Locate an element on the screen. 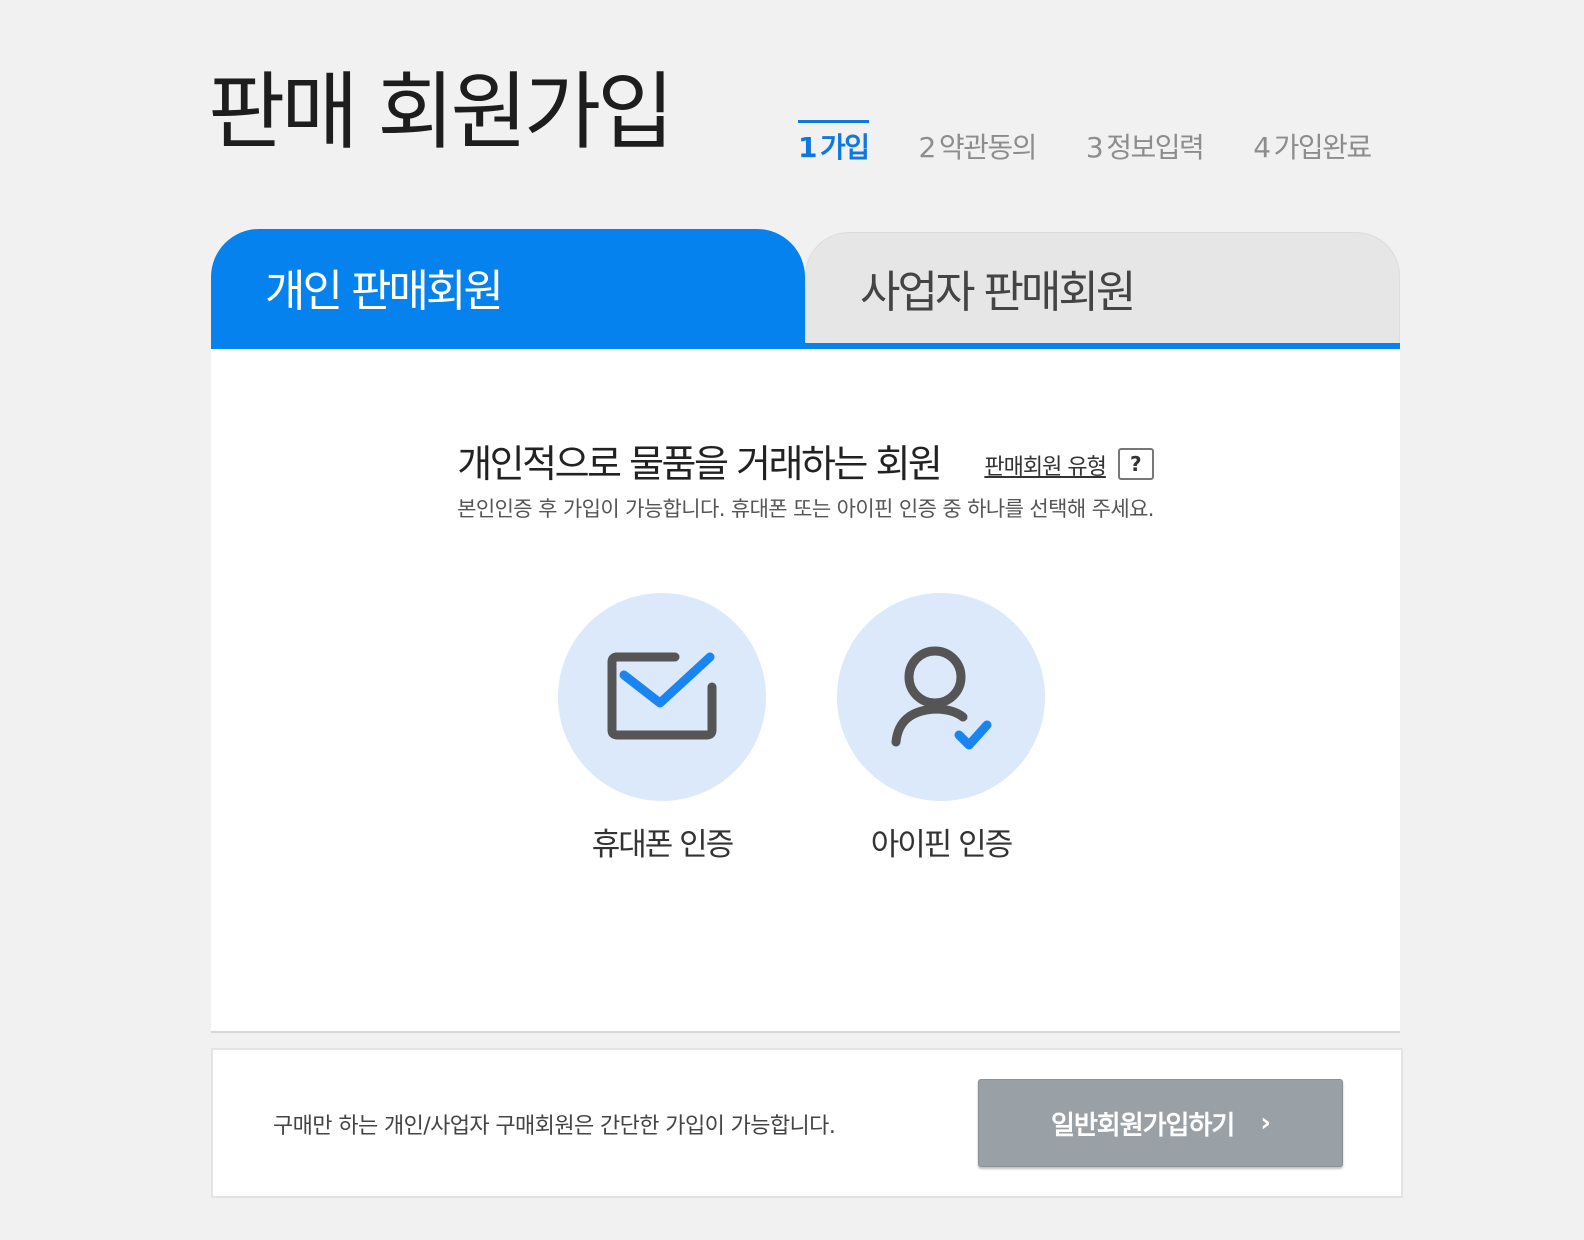 This screenshot has height=1240, width=1584. general-signup-button-label: 일반회원가입하기 is located at coordinates (1142, 1125).